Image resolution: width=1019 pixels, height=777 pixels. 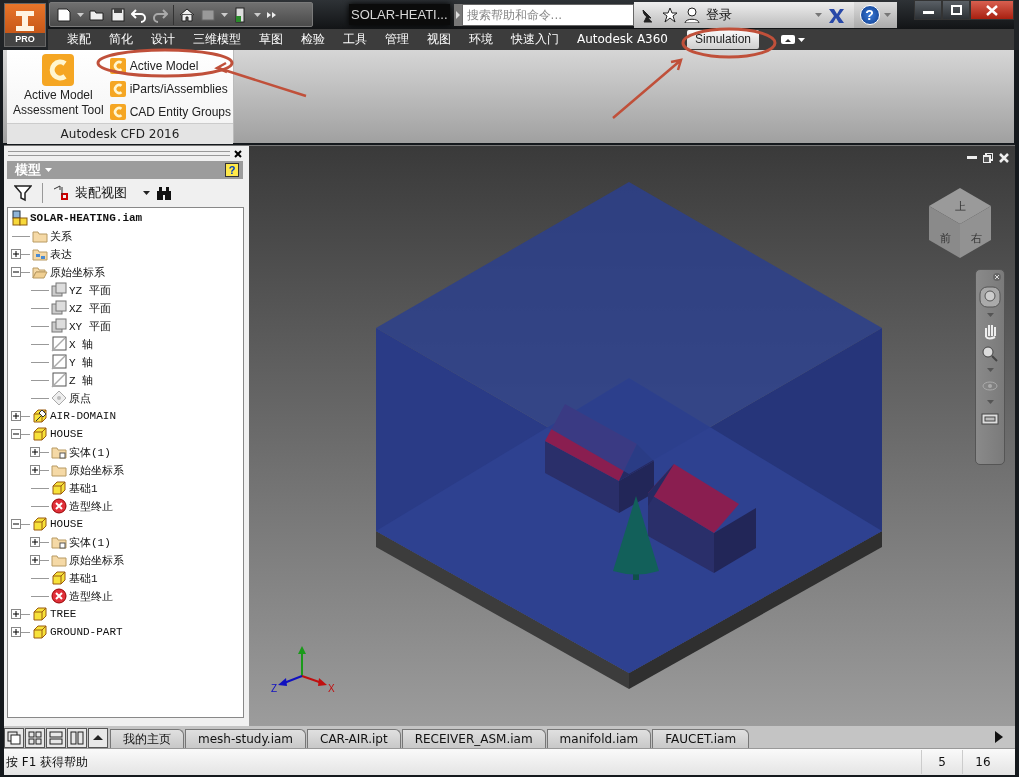 I want to click on tree-item: YZ 平面, so click(x=90, y=290).